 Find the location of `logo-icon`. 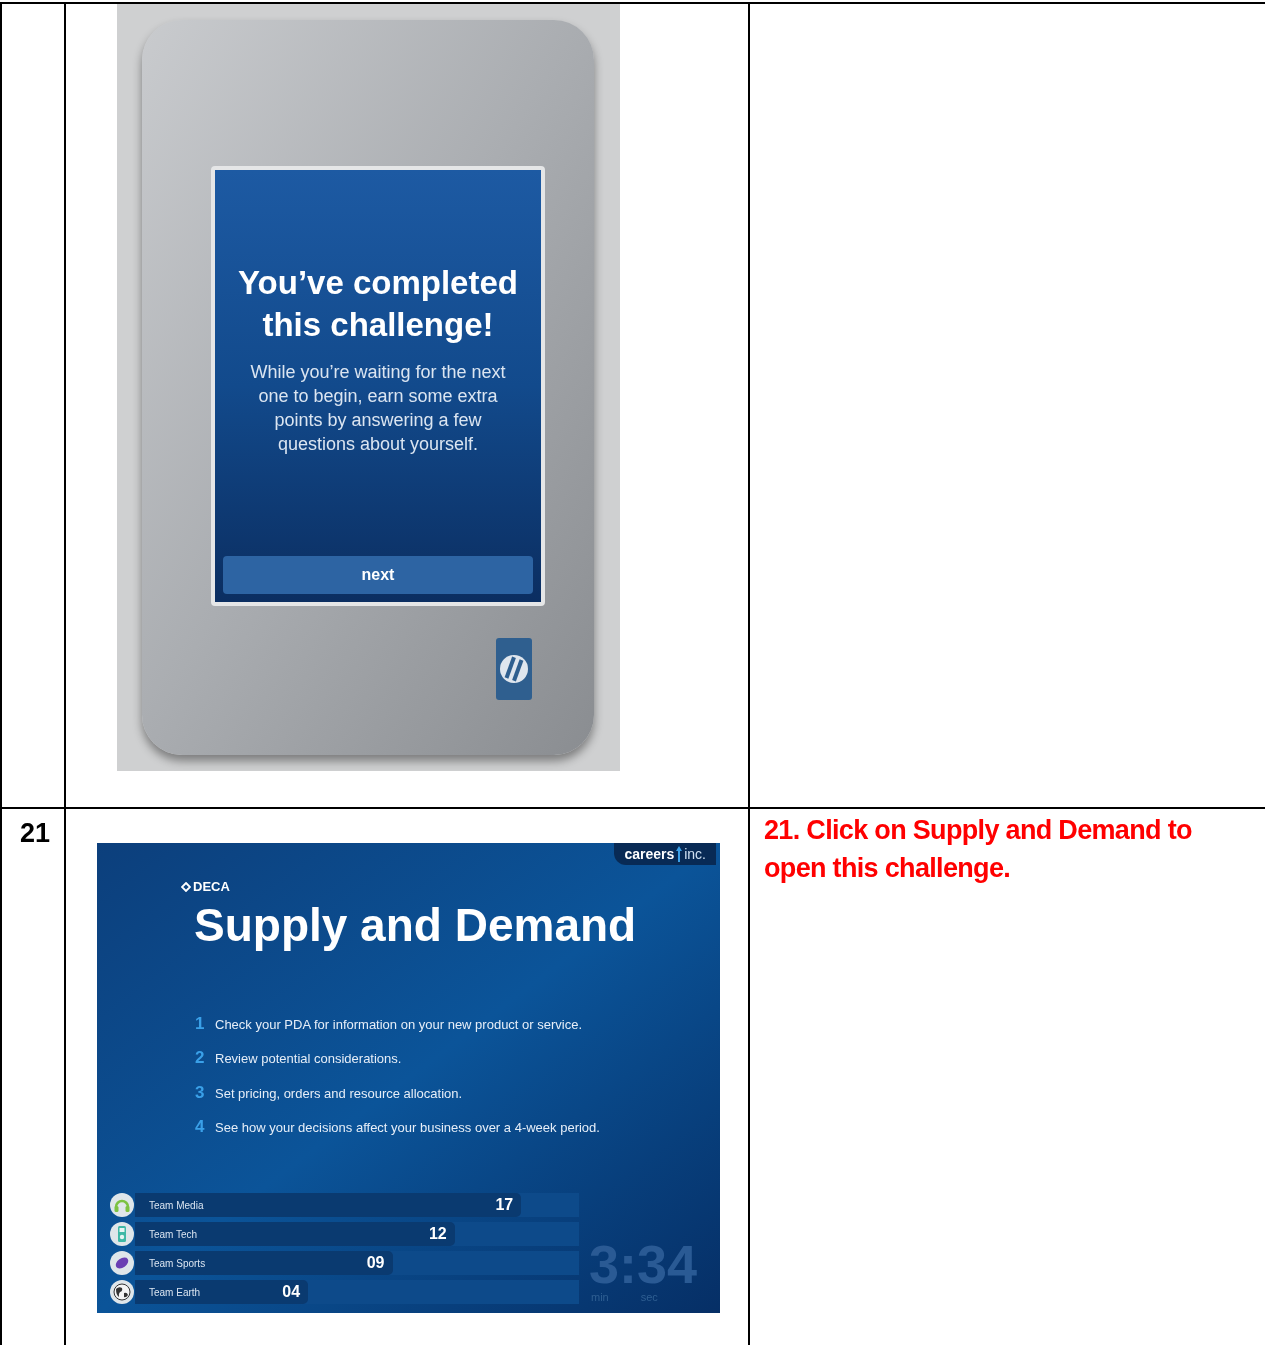

logo-icon is located at coordinates (514, 669).